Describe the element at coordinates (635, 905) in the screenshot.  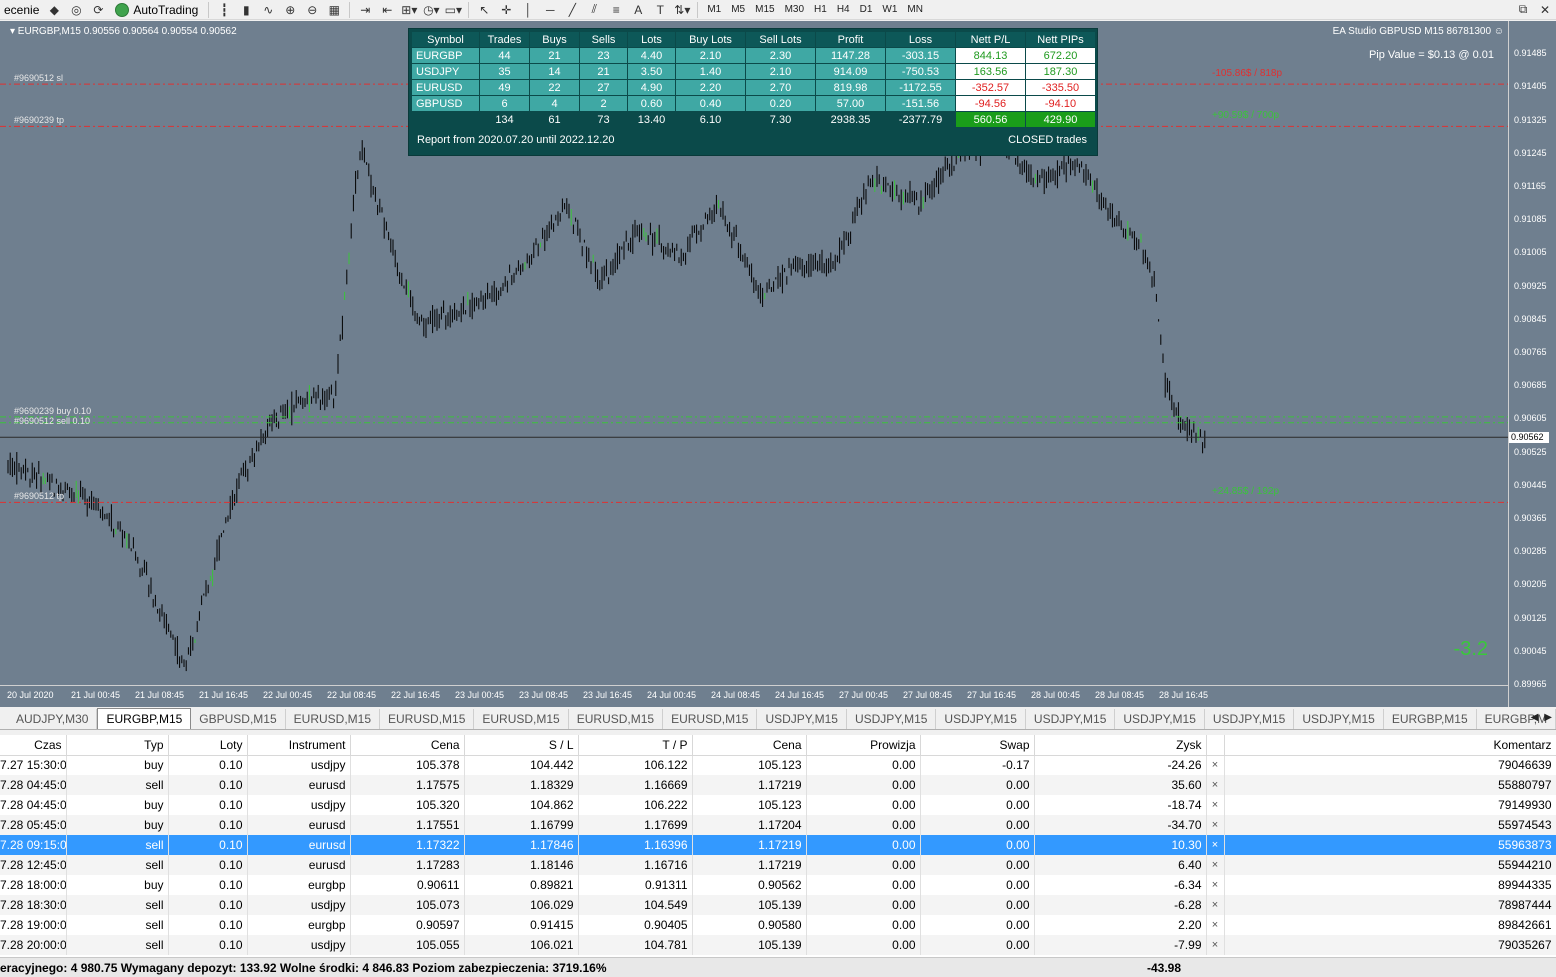
I see `trade-cell: 104.549` at that location.